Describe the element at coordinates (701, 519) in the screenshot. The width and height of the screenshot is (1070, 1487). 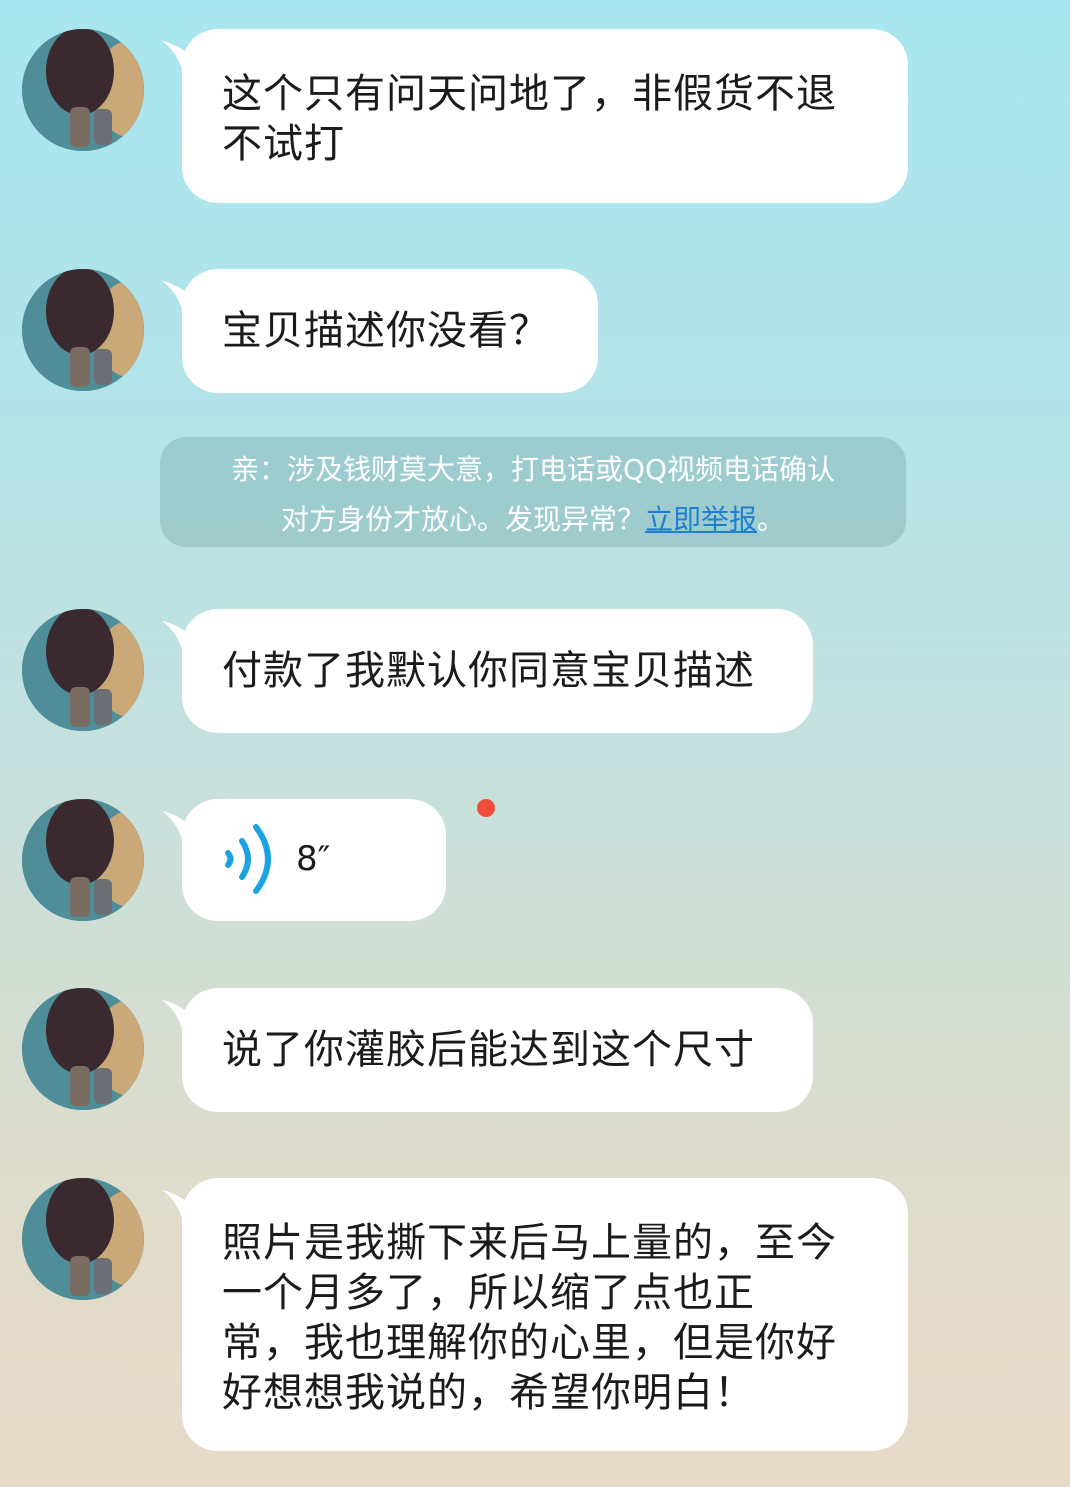
I see `report-link: 立即举报` at that location.